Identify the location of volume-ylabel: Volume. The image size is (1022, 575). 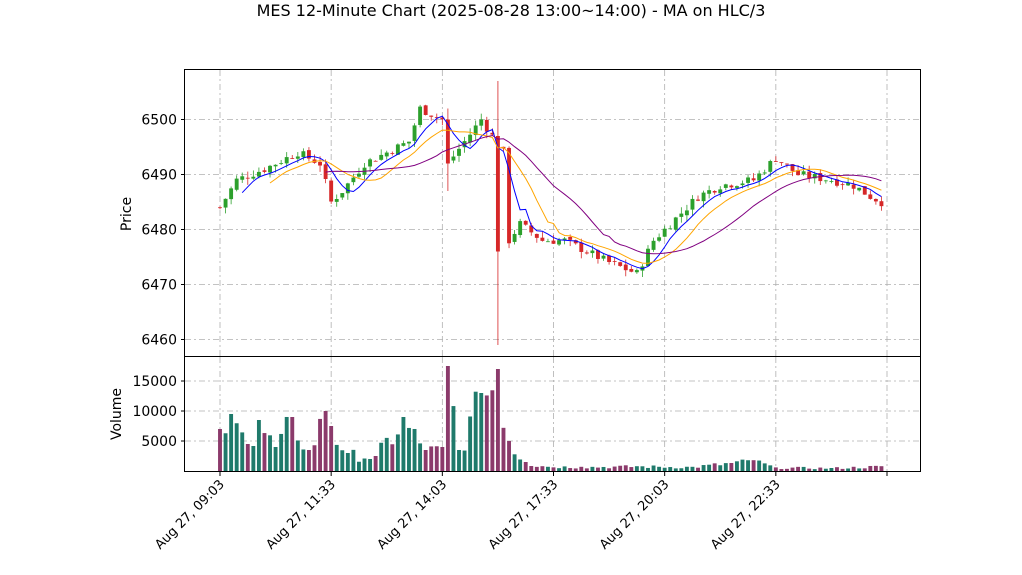
(117, 414).